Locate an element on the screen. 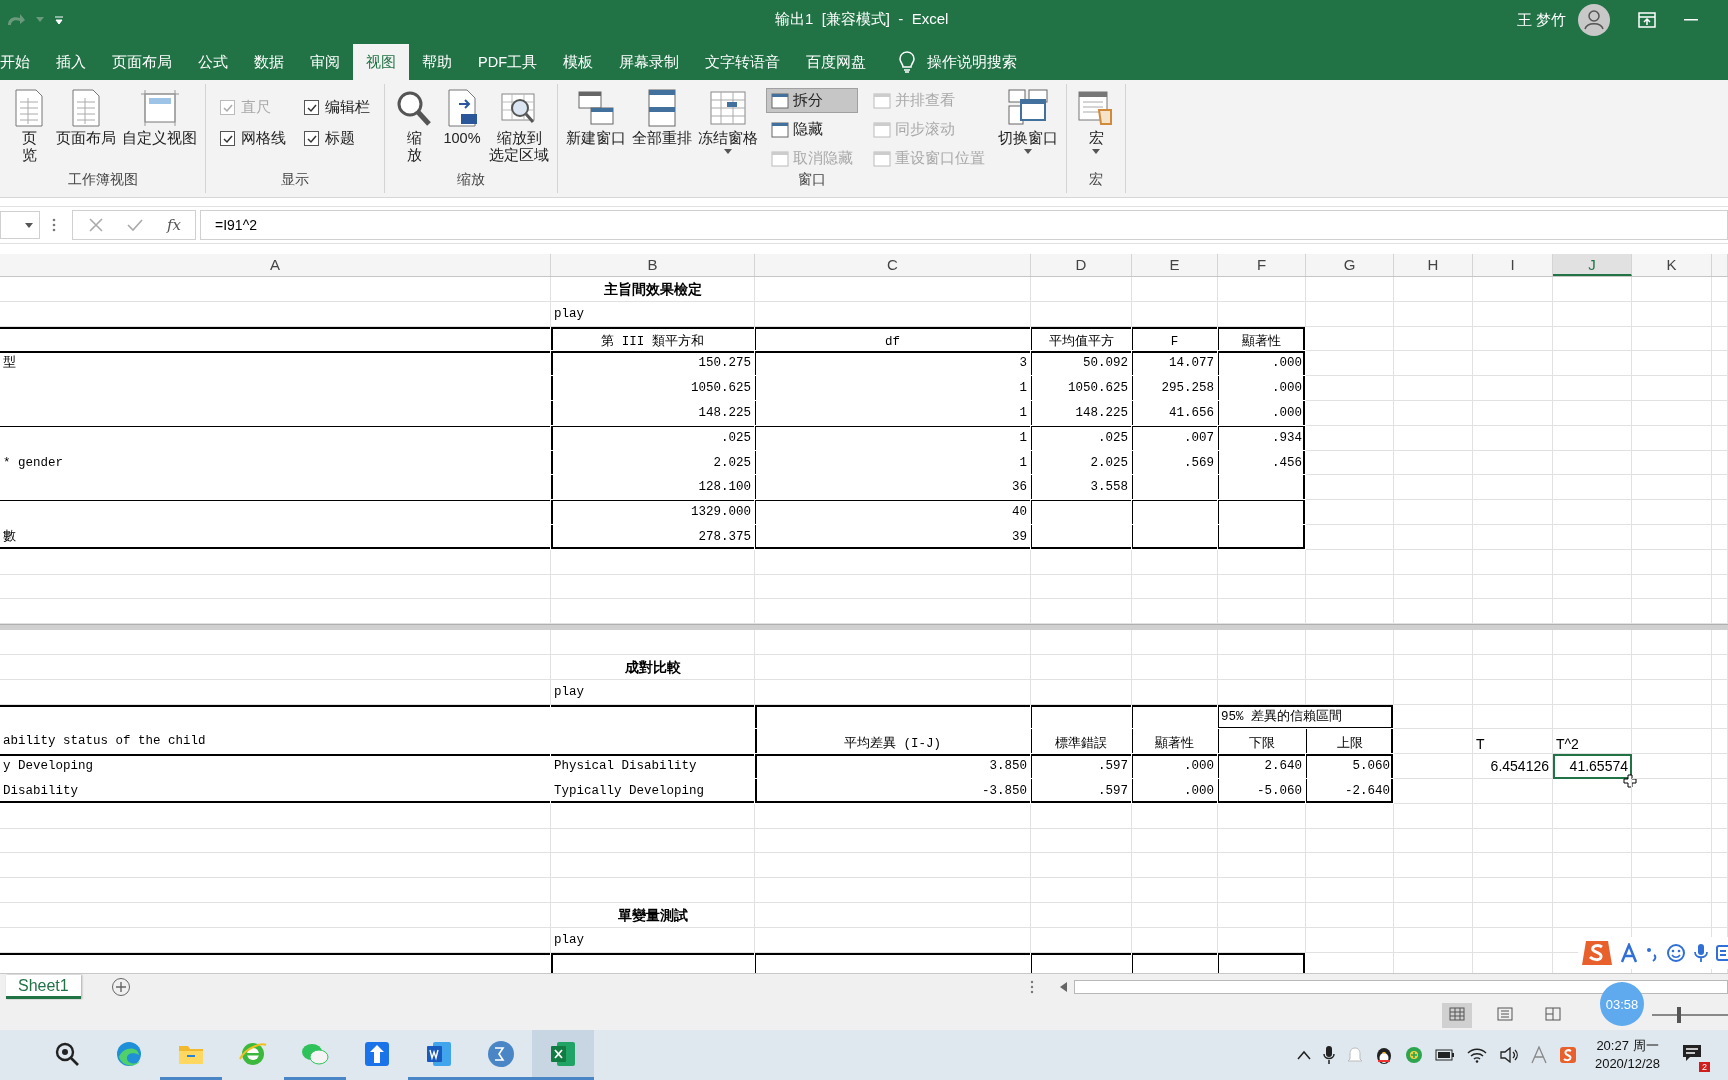  clock: 20:27 周一 2020/12/28 is located at coordinates (1627, 1055).